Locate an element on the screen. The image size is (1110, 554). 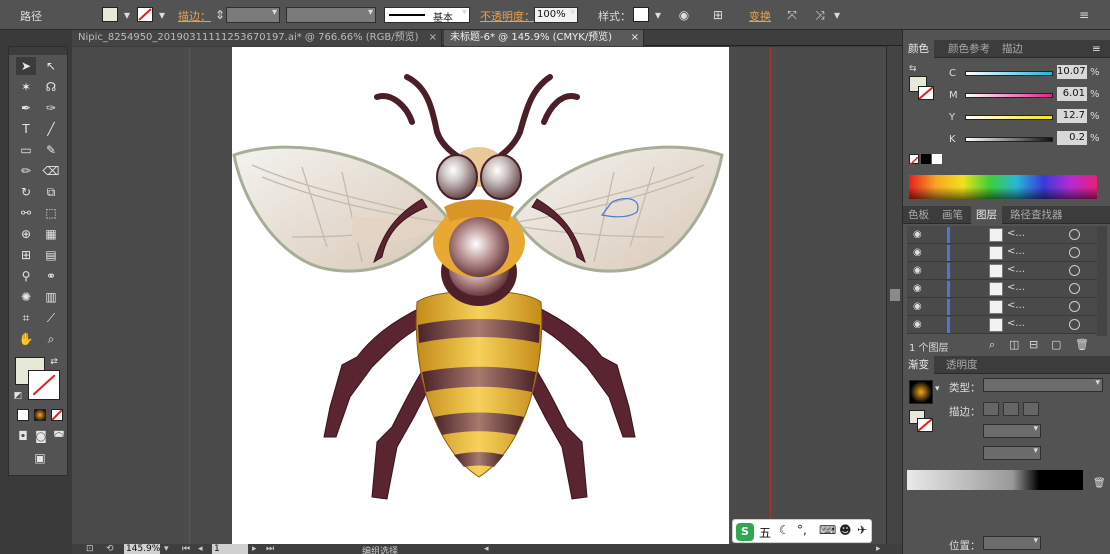
align-options-icon: ⊞ is located at coordinates (718, 15).